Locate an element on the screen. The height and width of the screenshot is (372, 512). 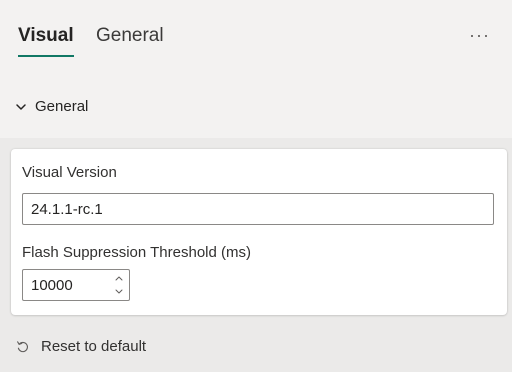
reset-to-default-button: Reset to default is located at coordinates (120, 346).